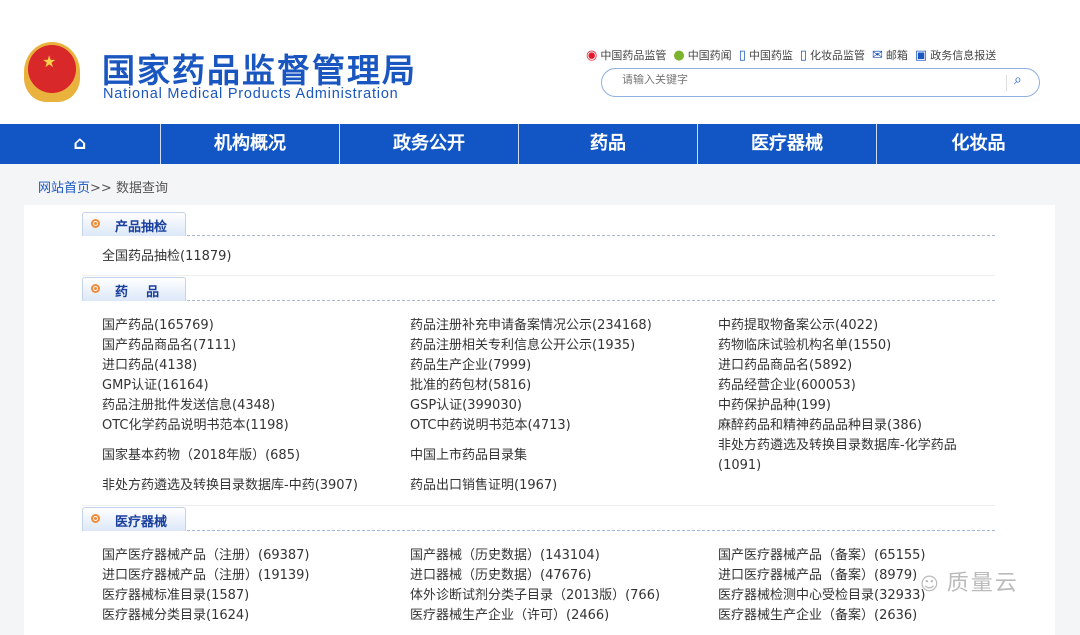  Describe the element at coordinates (564, 486) in the screenshot. I see `data-link: 药品出口销售证明(1967)` at that location.